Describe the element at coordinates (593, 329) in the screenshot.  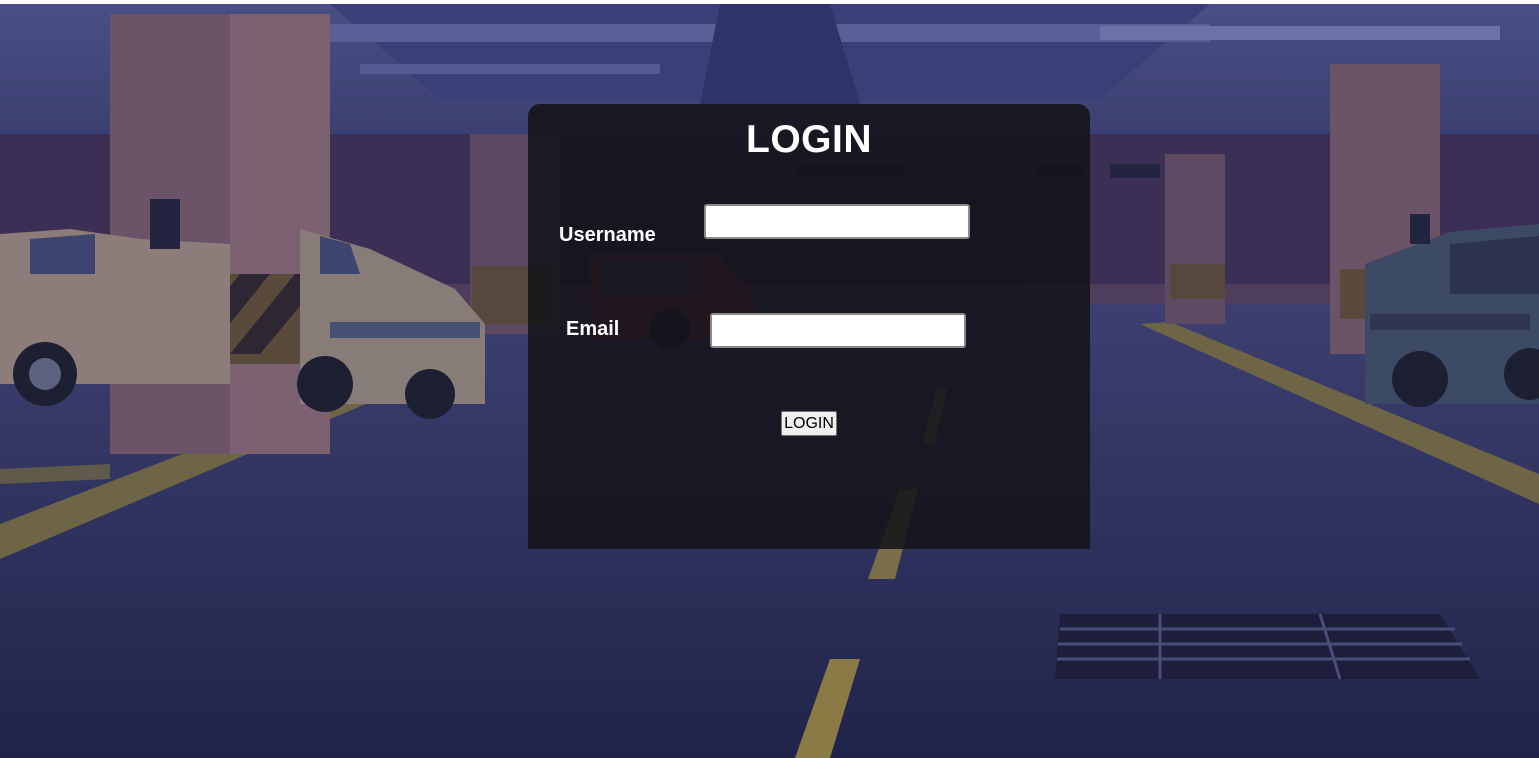
I see `email-label: Email` at that location.